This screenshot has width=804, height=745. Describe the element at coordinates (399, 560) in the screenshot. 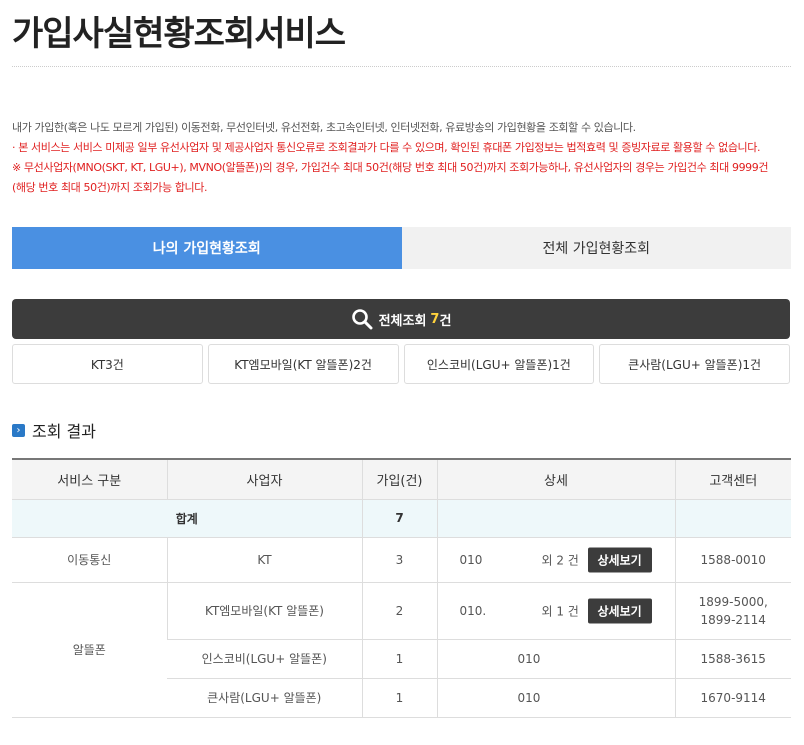

I see `cell-count: 3` at that location.